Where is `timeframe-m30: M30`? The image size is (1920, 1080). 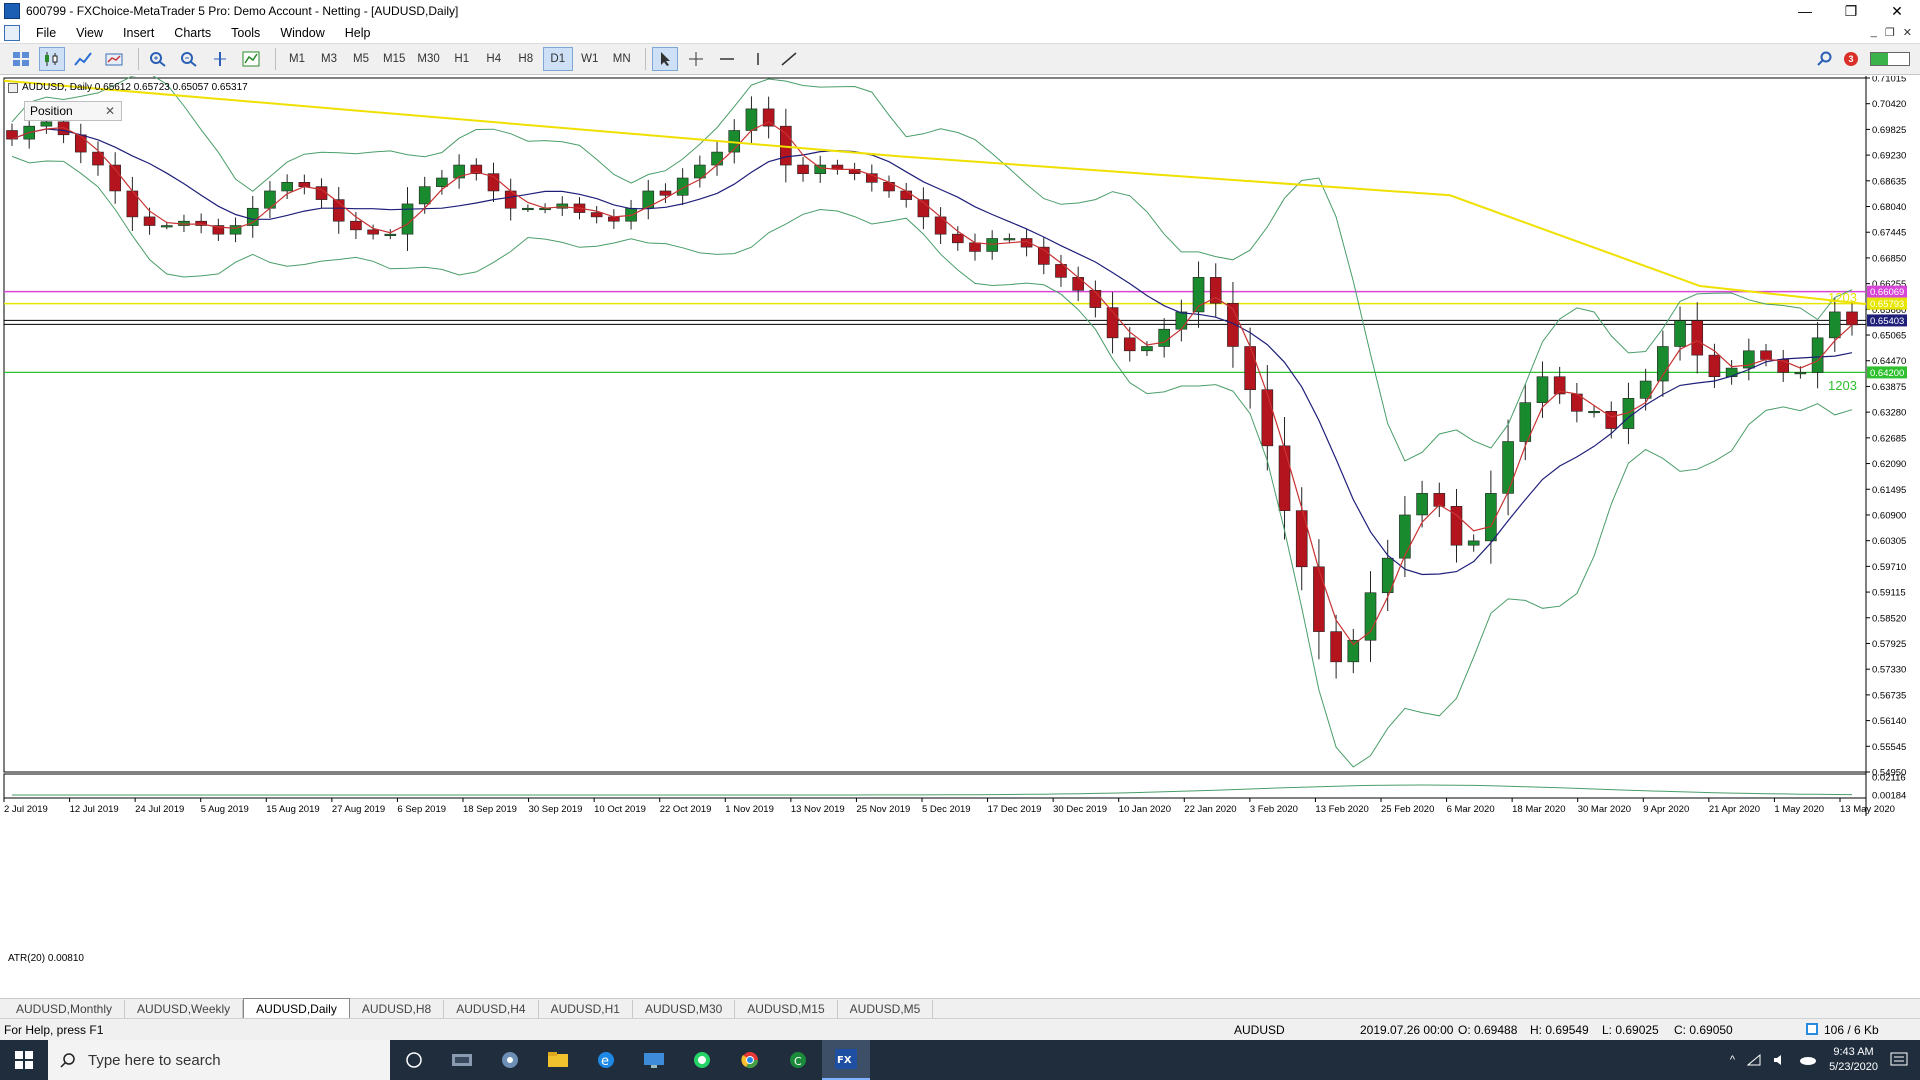
timeframe-m30: M30 is located at coordinates (428, 59).